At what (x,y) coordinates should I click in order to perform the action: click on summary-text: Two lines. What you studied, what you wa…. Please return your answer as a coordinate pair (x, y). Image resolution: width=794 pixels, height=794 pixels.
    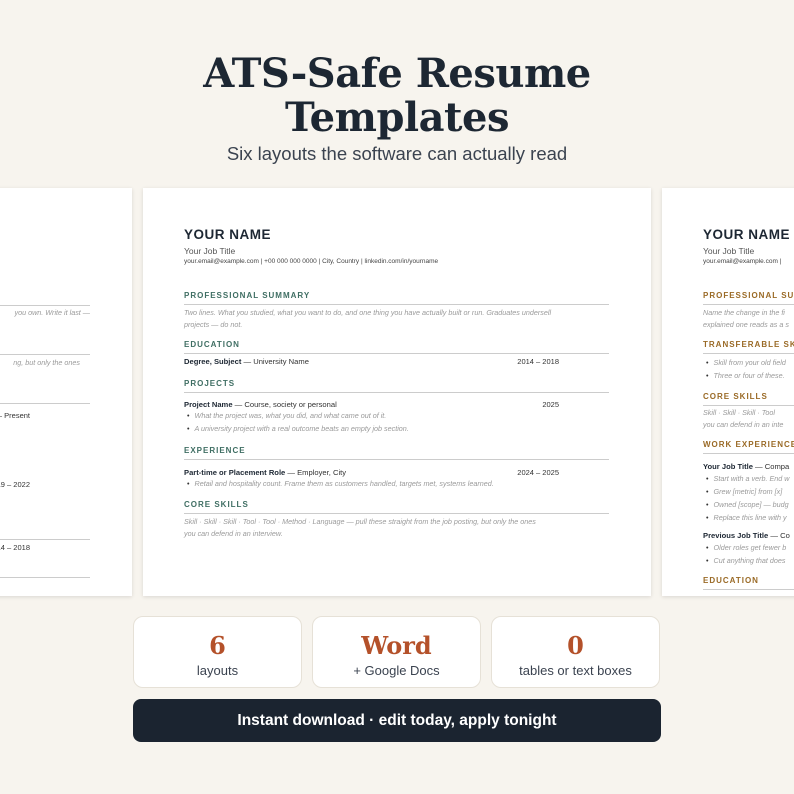
    Looking at the image, I should click on (368, 312).